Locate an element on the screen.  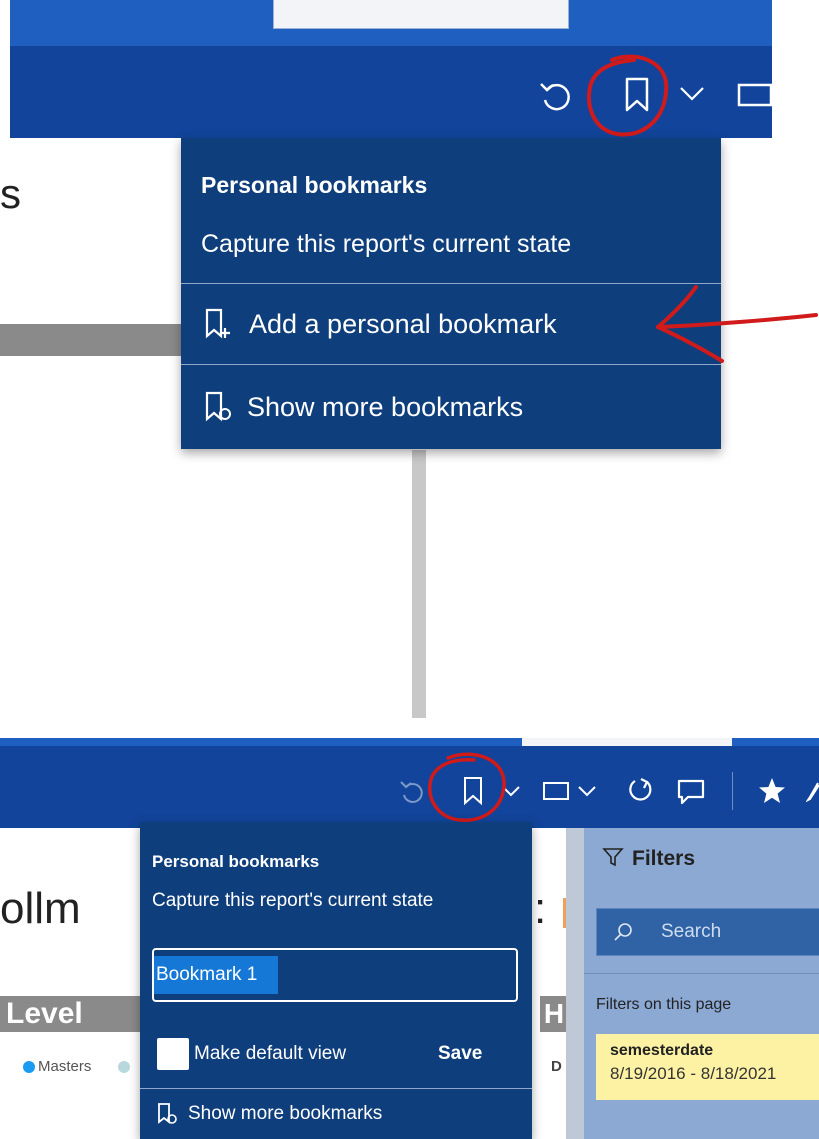
filters-search: Search is located at coordinates (707, 932).